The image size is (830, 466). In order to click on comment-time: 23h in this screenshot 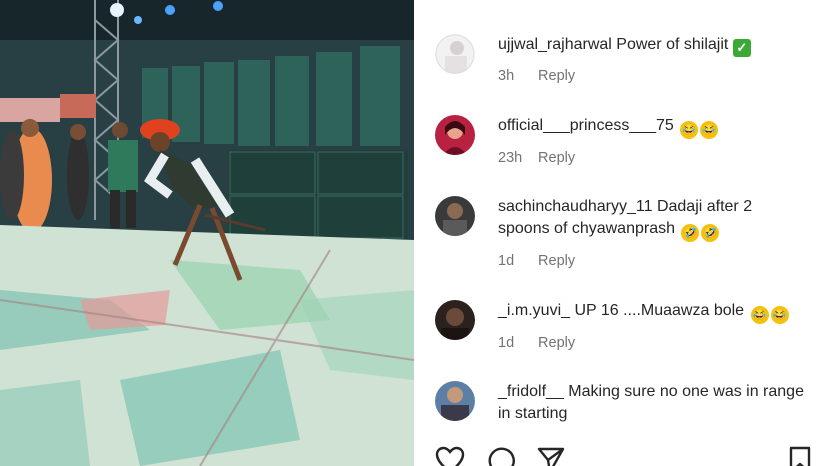, I will do `click(510, 158)`.